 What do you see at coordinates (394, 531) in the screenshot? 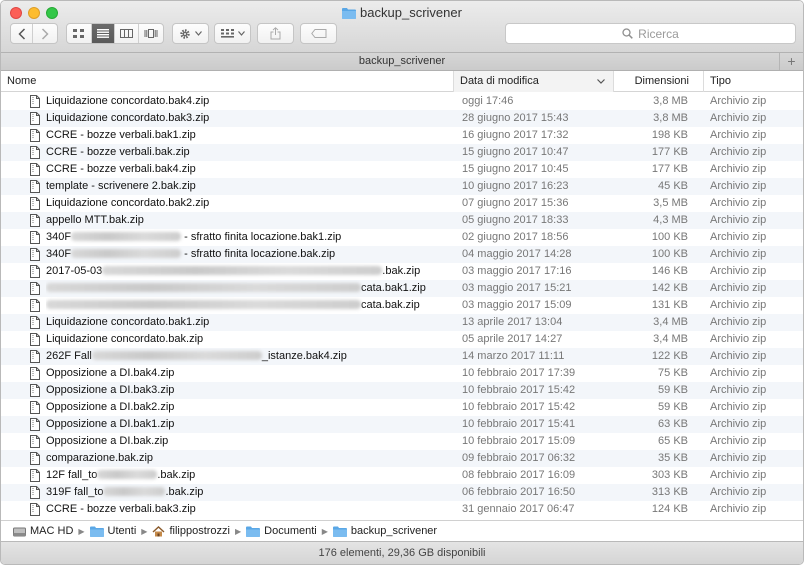
I see `path-item-label: backup_scrivener` at bounding box center [394, 531].